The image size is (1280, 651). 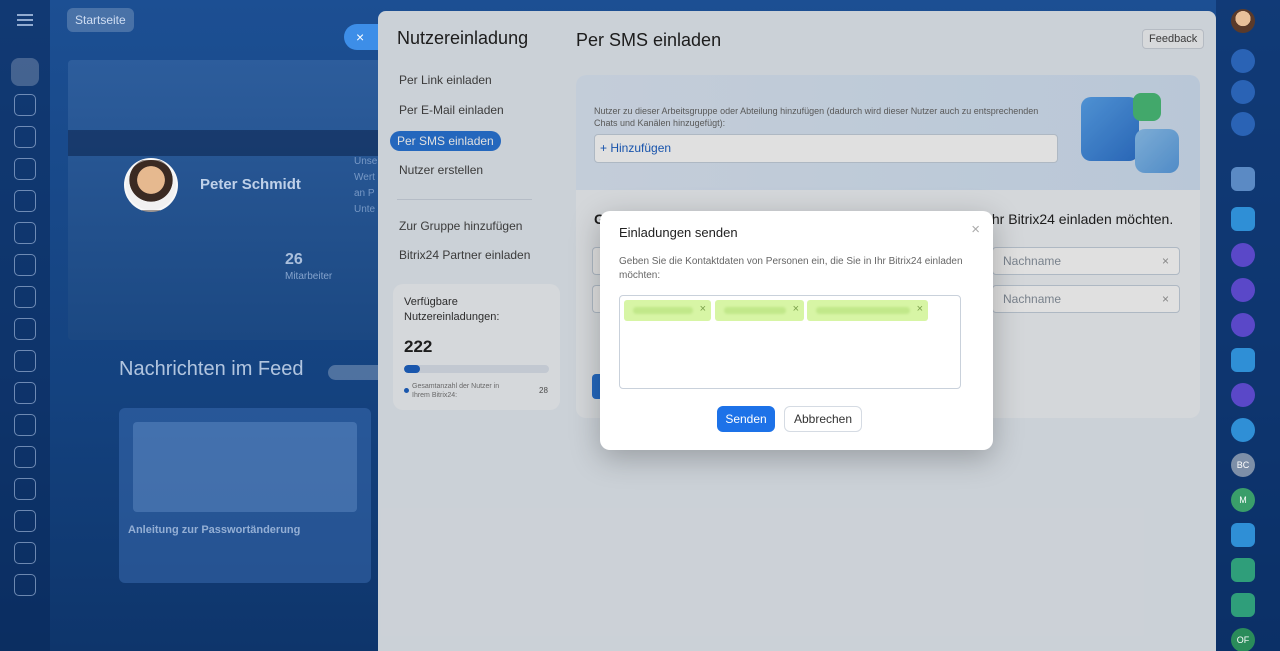 What do you see at coordinates (1243, 21) in the screenshot?
I see `user-avatar` at bounding box center [1243, 21].